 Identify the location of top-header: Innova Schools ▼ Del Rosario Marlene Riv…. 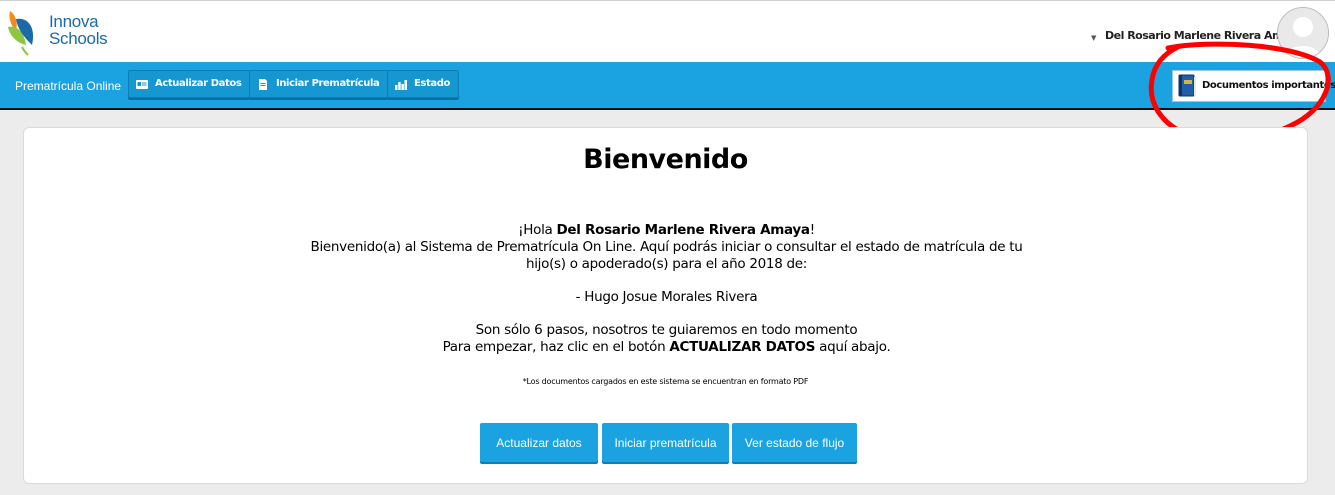
(667, 31).